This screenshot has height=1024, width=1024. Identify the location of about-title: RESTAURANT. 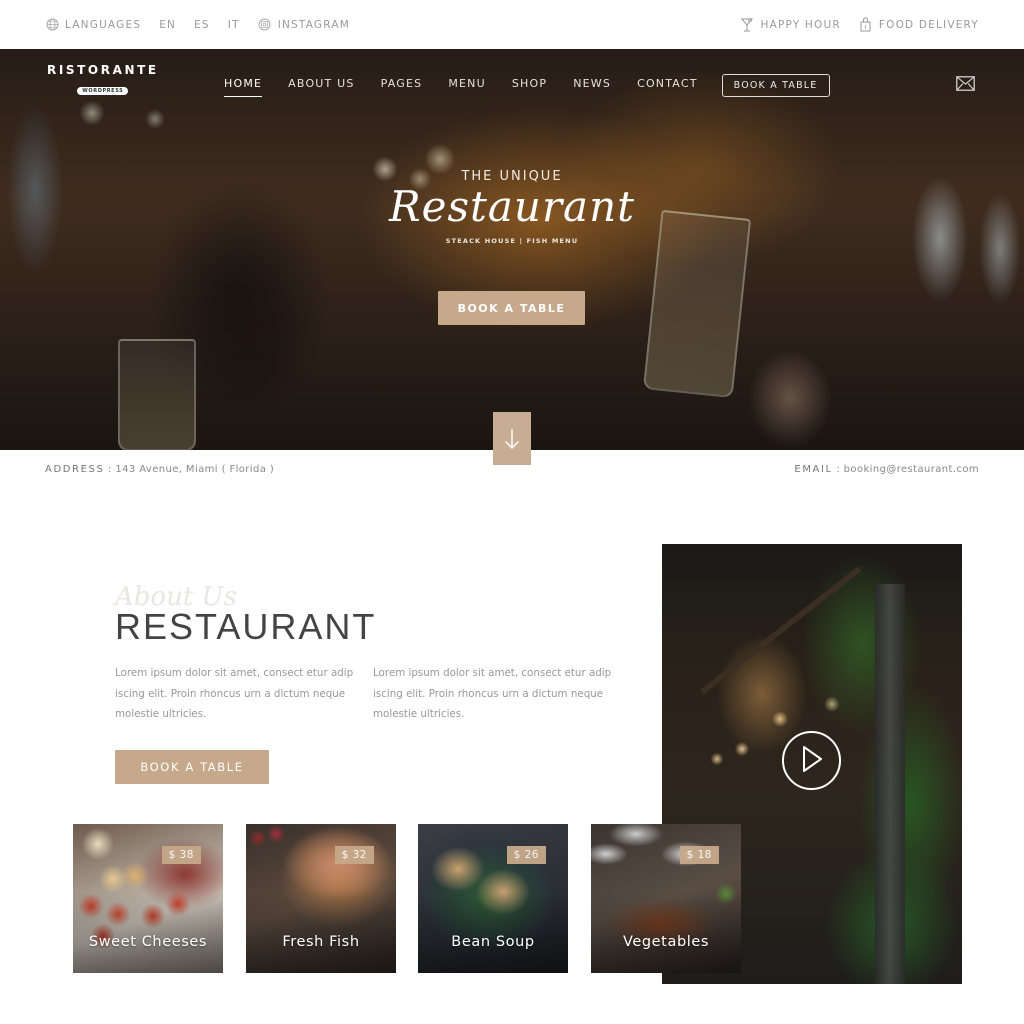
(246, 626).